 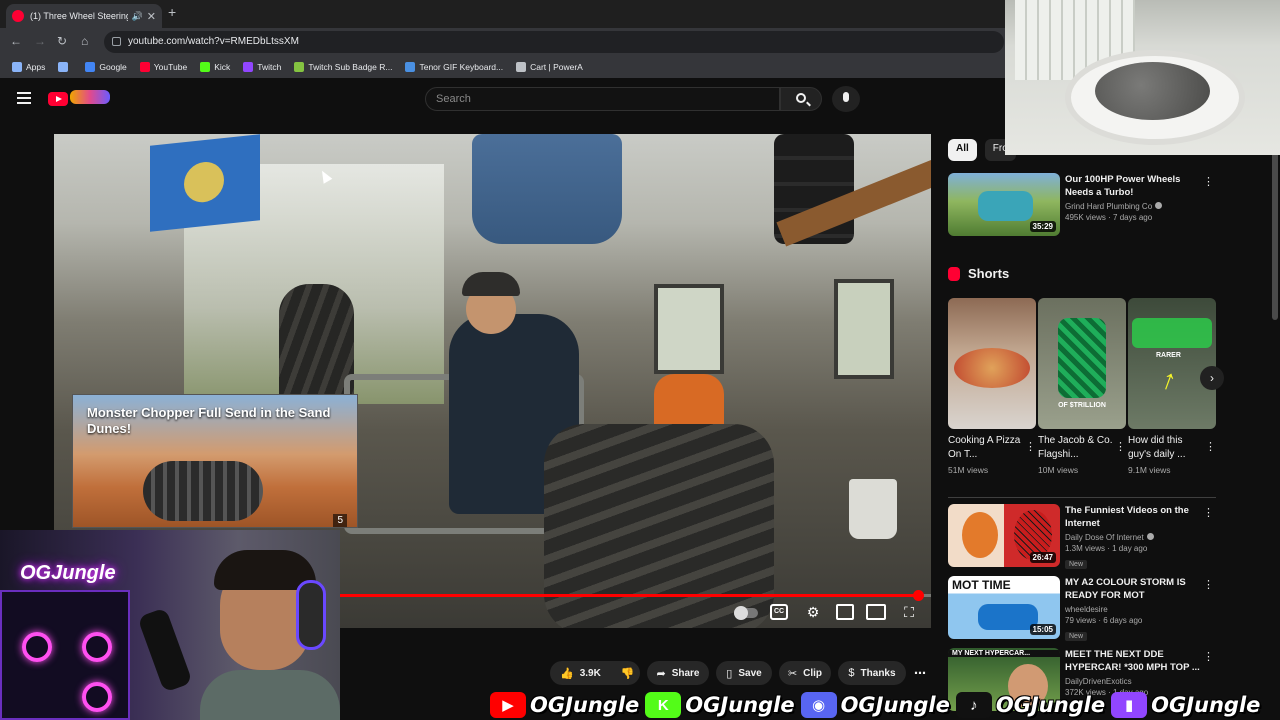 What do you see at coordinates (1135, 681) in the screenshot?
I see `channel-name: DailyDrivenExotics` at bounding box center [1135, 681].